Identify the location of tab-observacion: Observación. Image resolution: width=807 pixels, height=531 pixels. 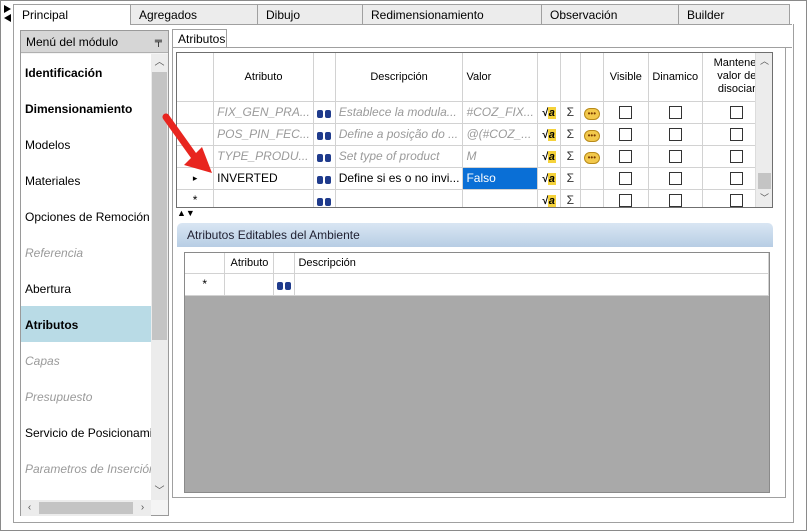
(610, 14).